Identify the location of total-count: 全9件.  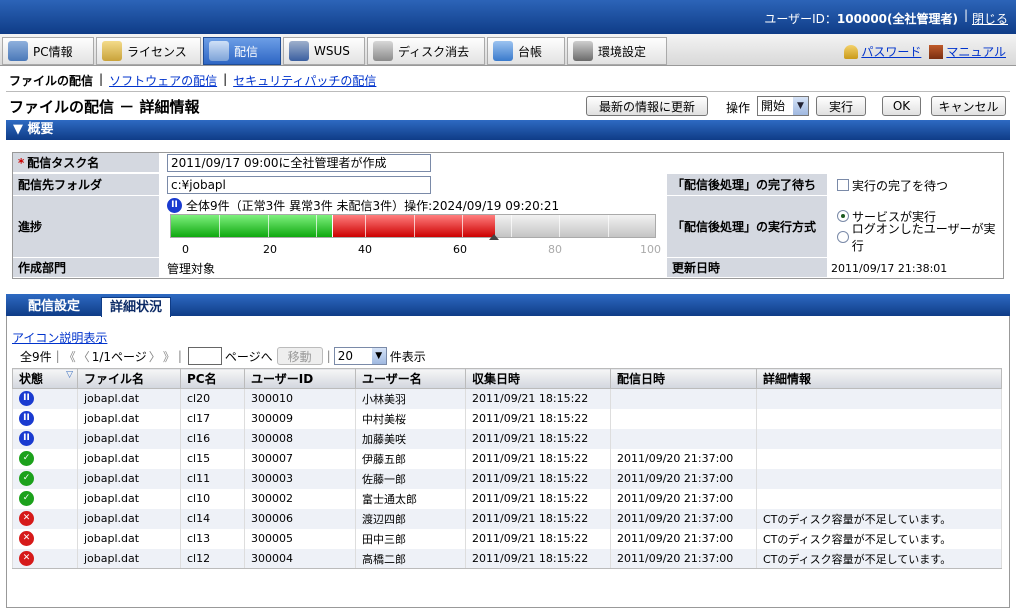
(36, 356).